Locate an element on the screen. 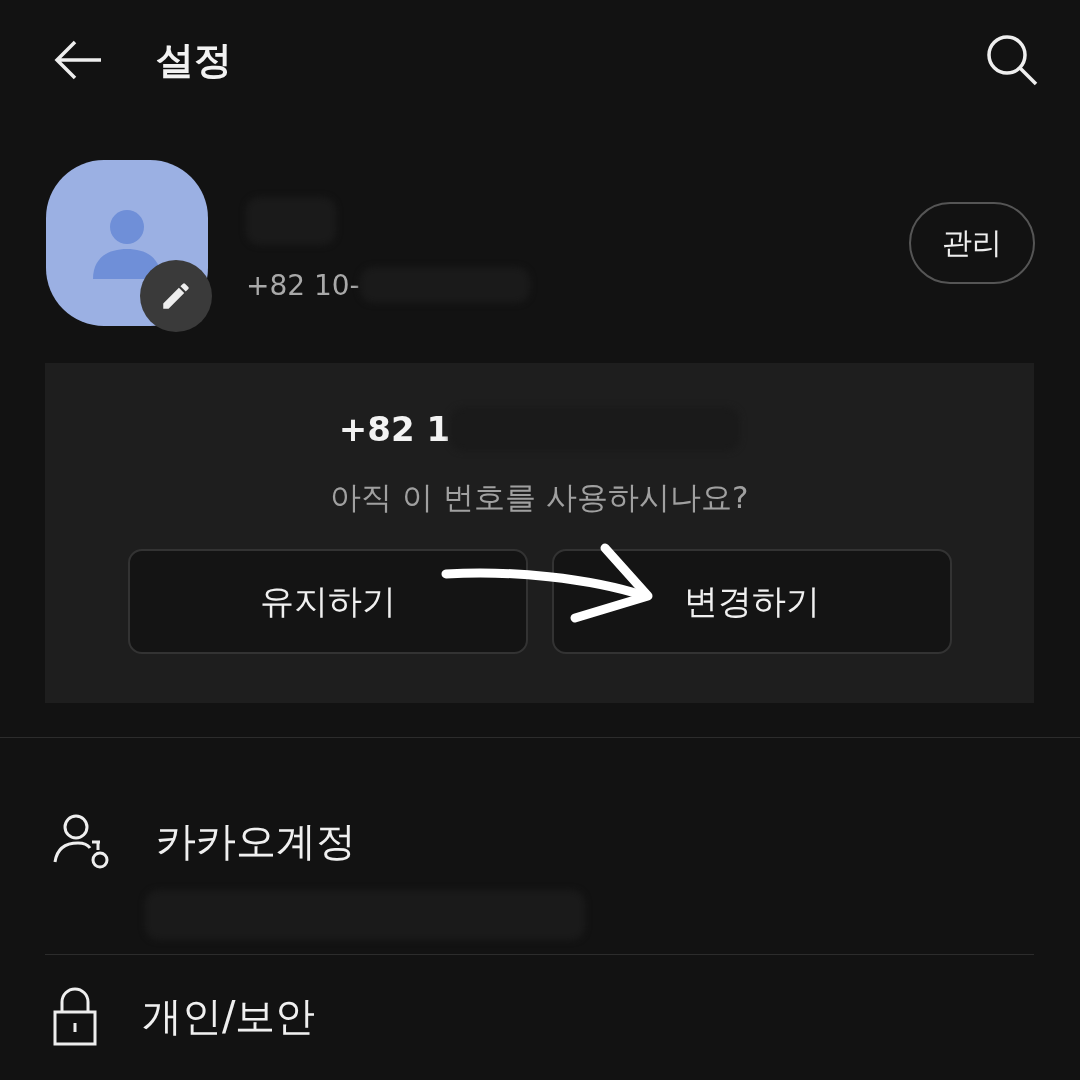  settings-item: 개인/보안 is located at coordinates (540, 1016).